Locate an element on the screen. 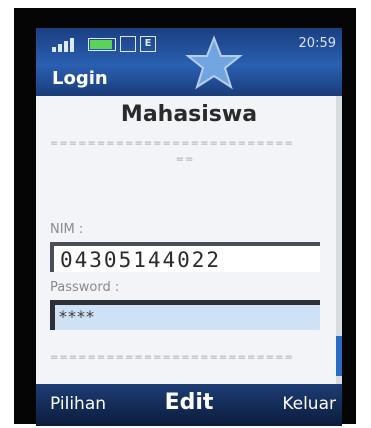 This screenshot has width=371, height=428. network-icon is located at coordinates (128, 44).